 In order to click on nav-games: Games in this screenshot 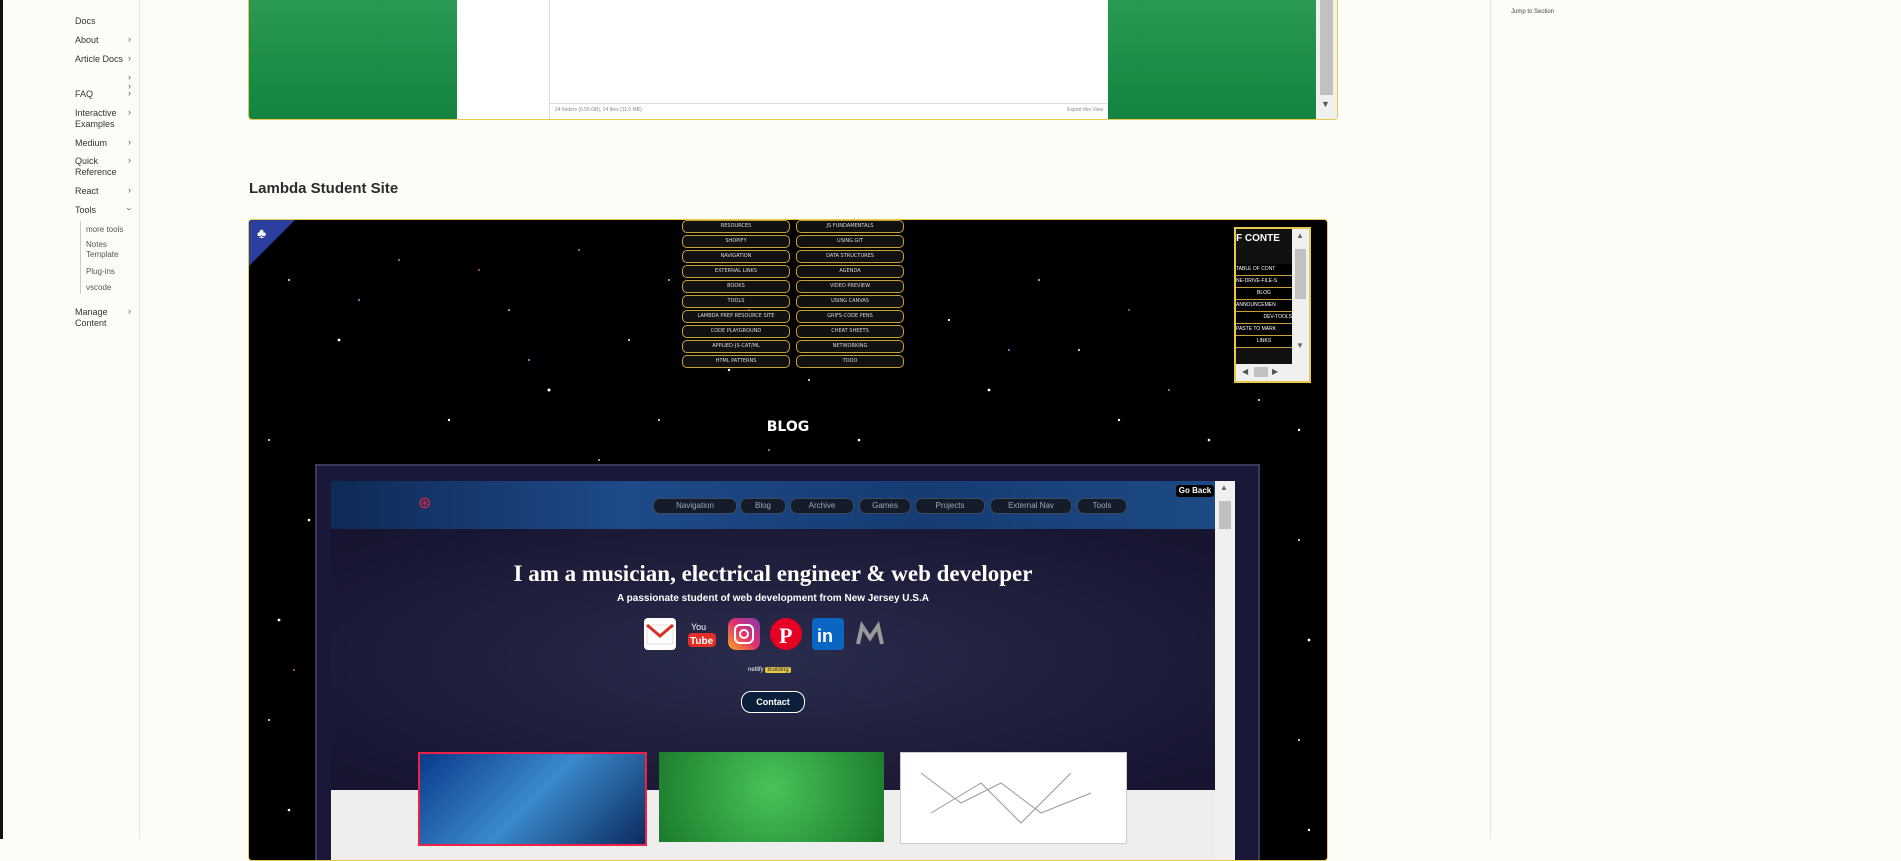, I will do `click(885, 506)`.